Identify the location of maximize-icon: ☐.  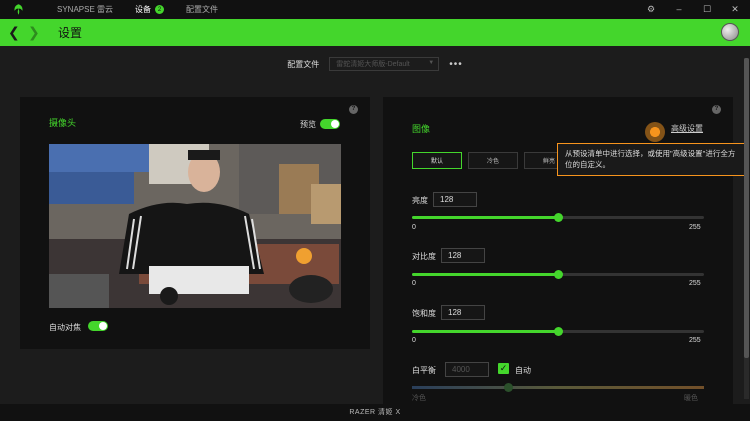
(707, 9).